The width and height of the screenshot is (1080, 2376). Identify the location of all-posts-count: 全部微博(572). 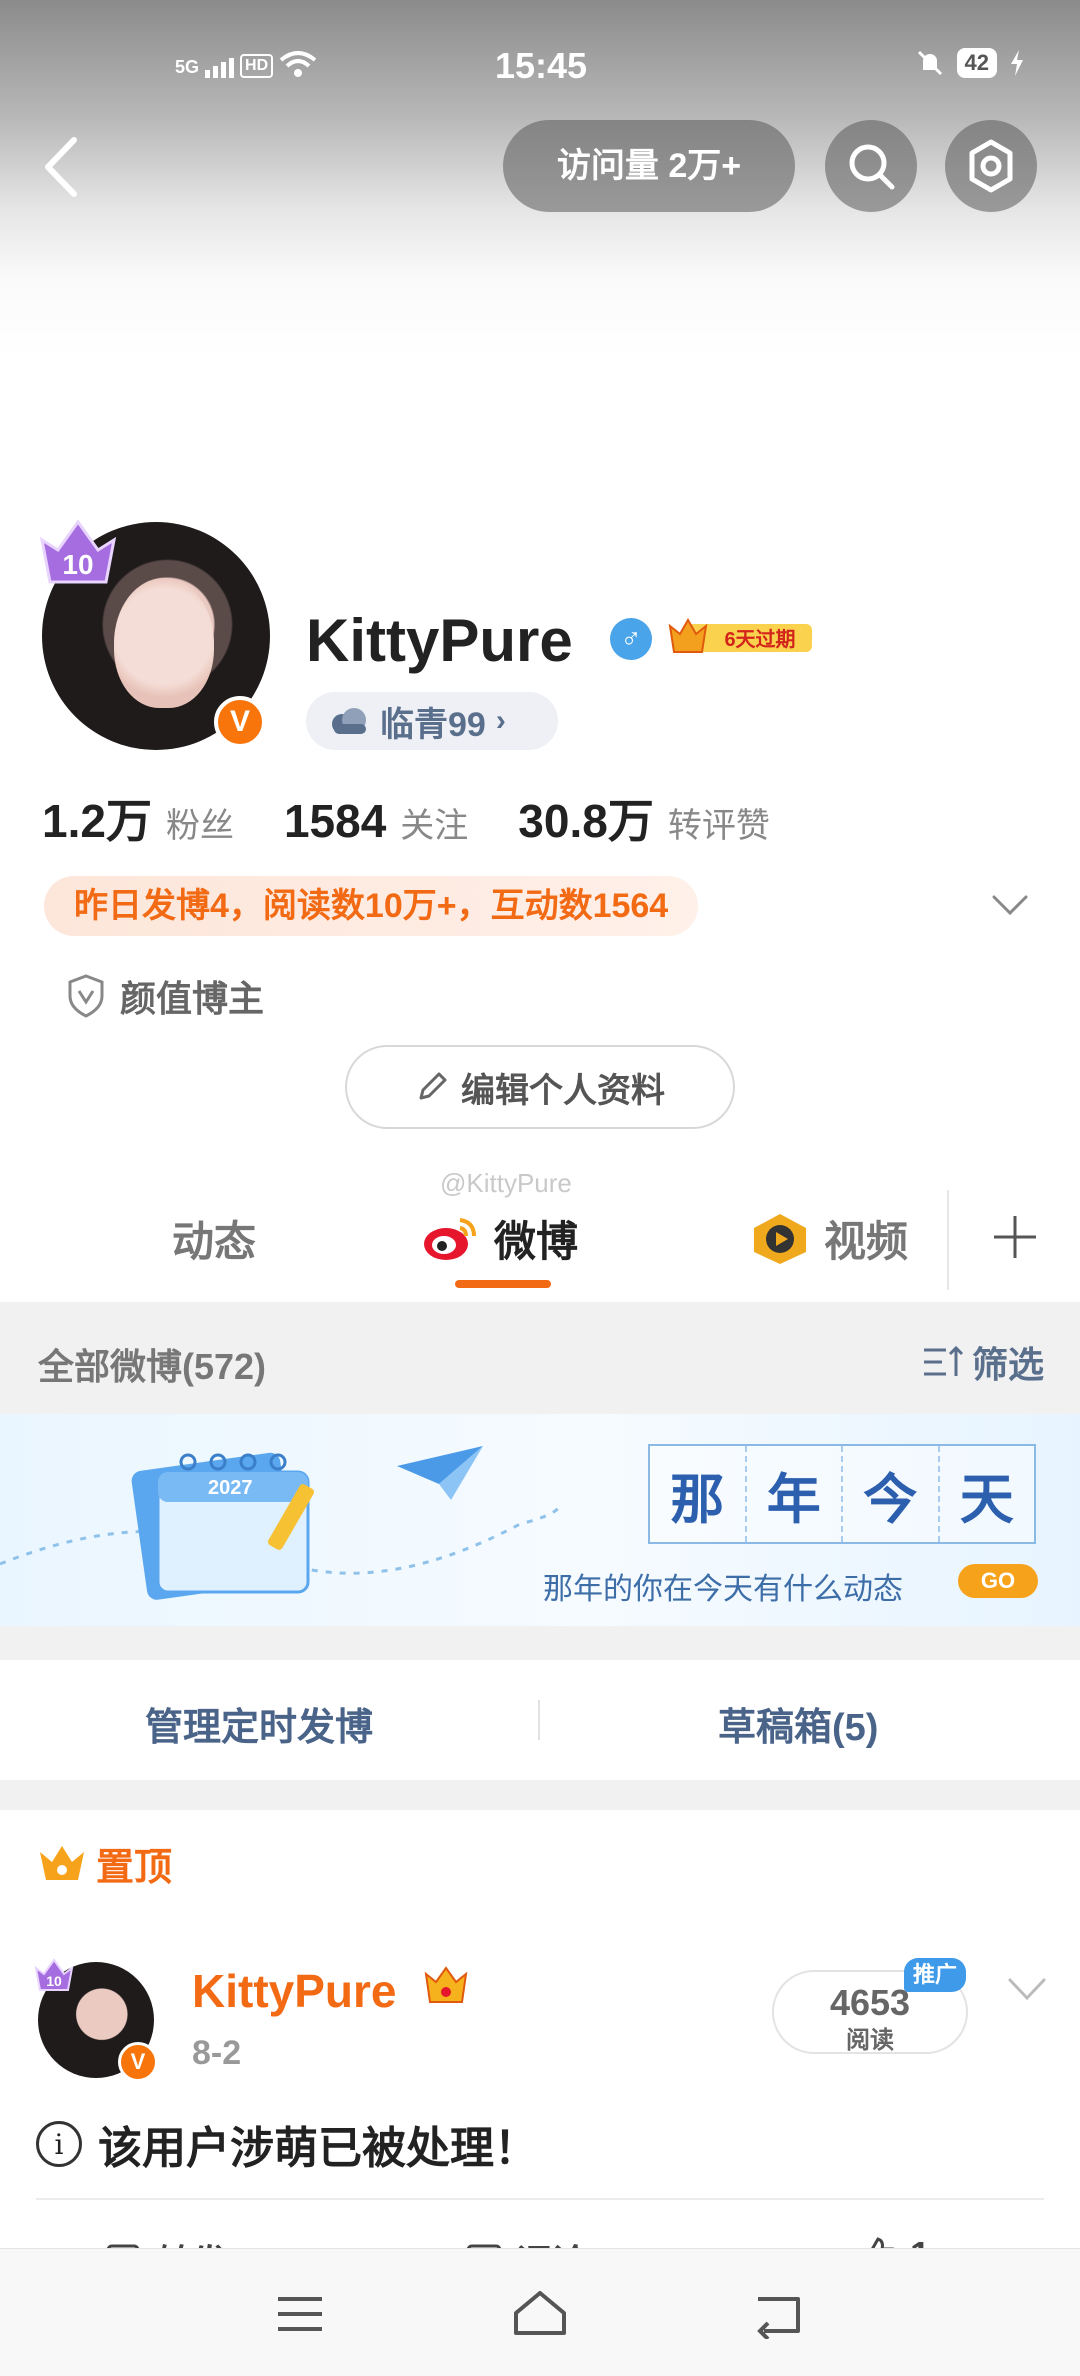
(152, 1364).